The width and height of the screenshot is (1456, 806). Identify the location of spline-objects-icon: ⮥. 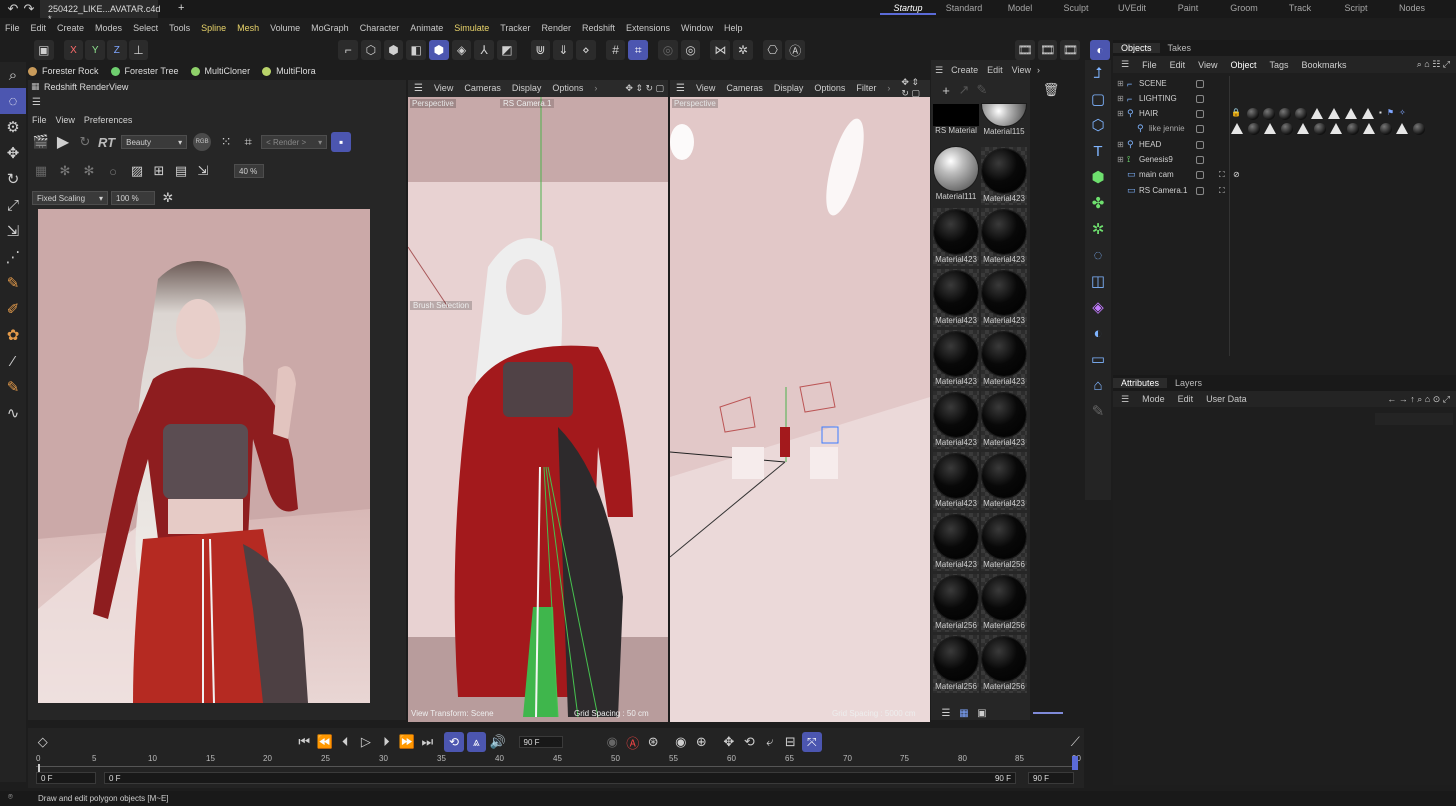
(1098, 73).